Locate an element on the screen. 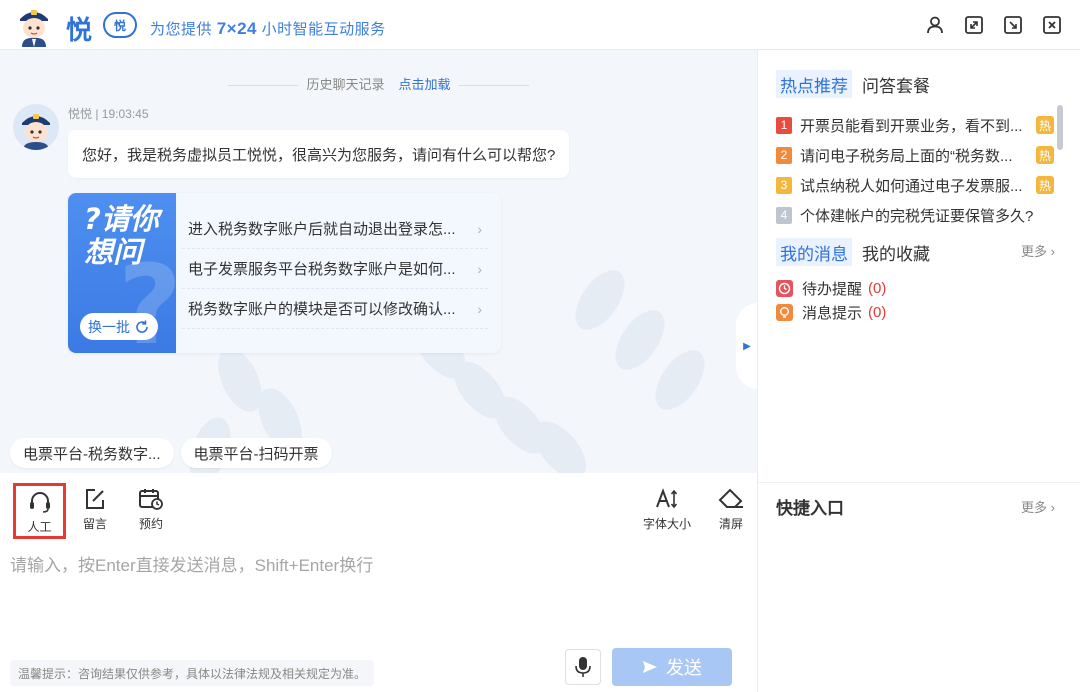 The image size is (1080, 692). send-button: 发送 is located at coordinates (672, 667).